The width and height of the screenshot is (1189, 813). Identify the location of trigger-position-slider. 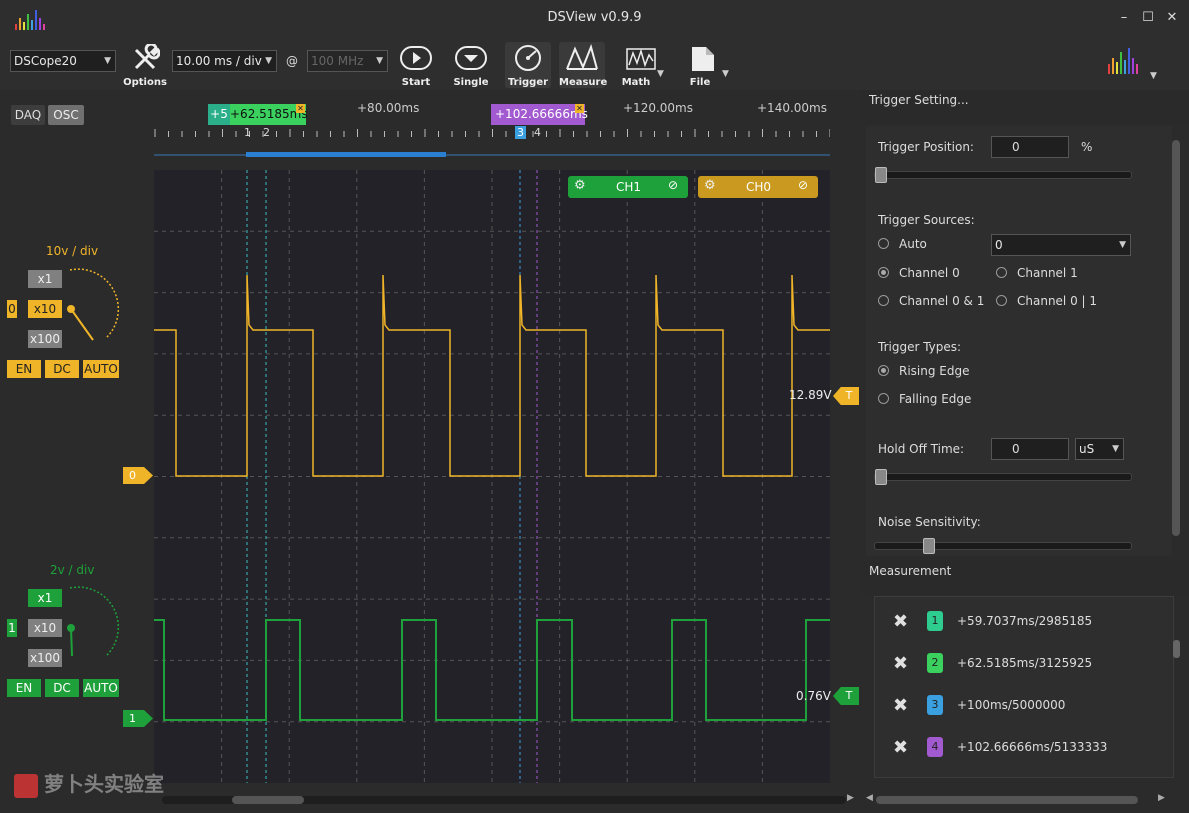
(1003, 175).